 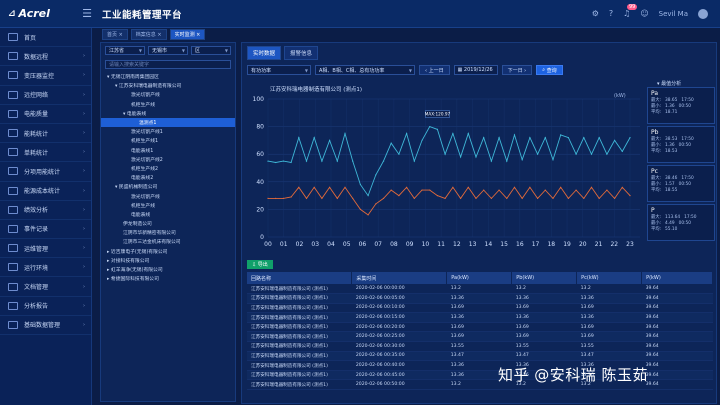 I want to click on sidebar-item: 运行环境 ›, so click(x=45, y=268).